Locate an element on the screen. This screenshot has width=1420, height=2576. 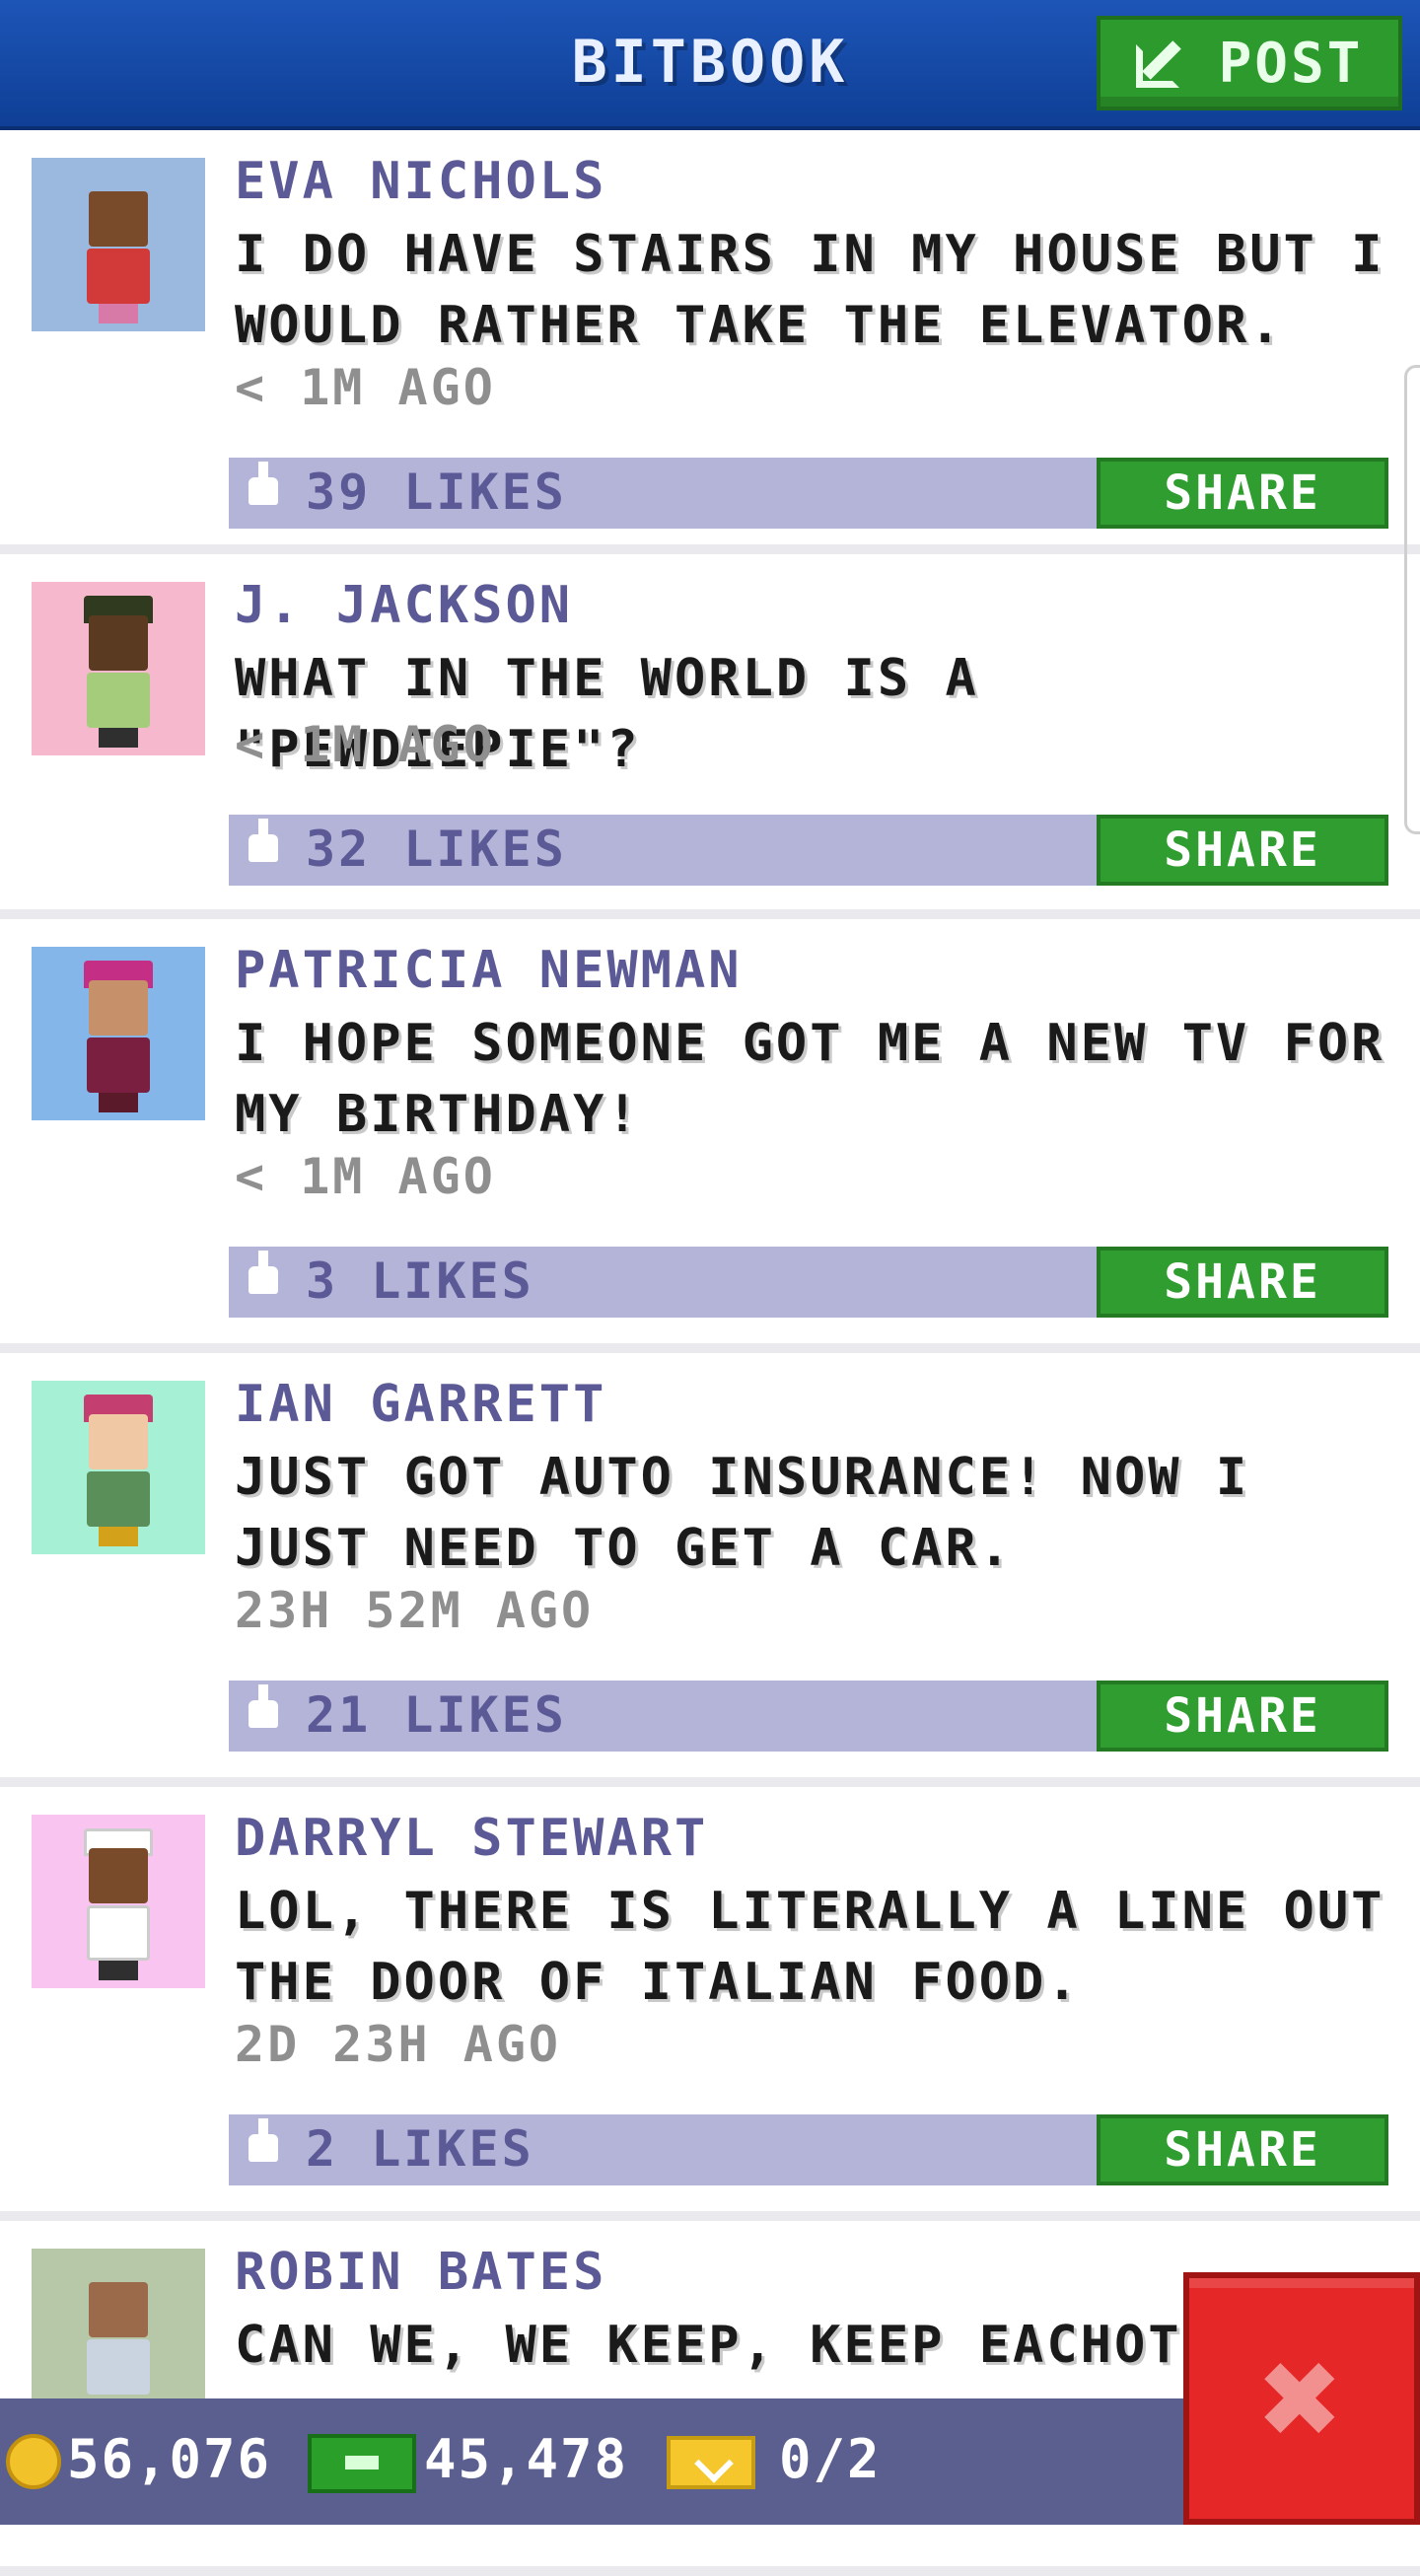
likes-count: 21 LIKES is located at coordinates (437, 1715).